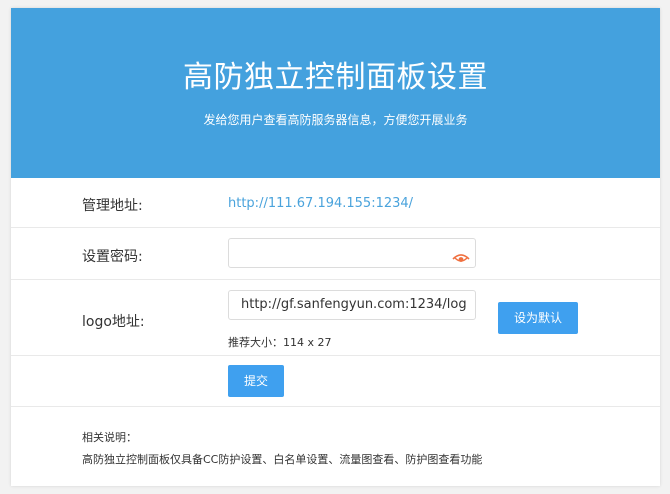 This screenshot has height=494, width=670. What do you see at coordinates (461, 256) in the screenshot?
I see `eye-icon` at bounding box center [461, 256].